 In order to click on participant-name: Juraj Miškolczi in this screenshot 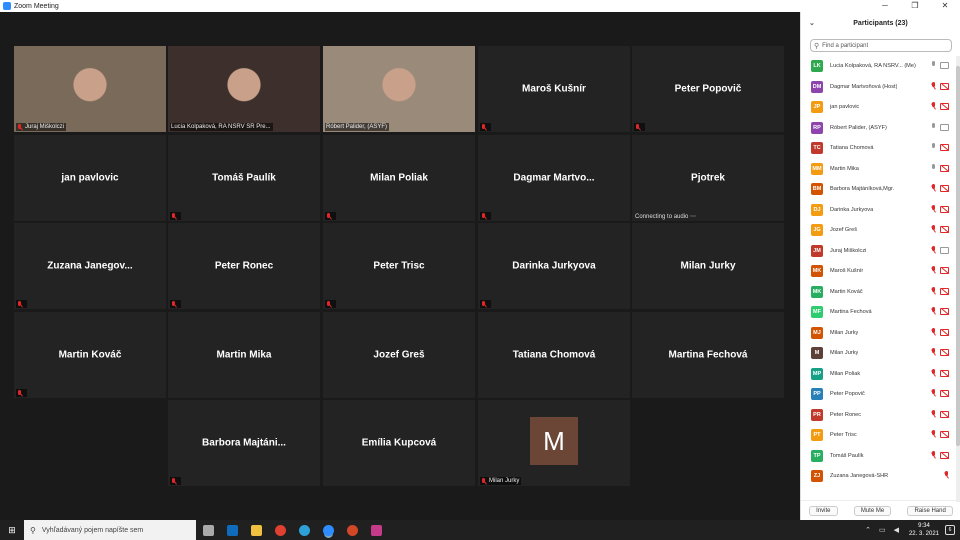, I will do `click(848, 250)`.